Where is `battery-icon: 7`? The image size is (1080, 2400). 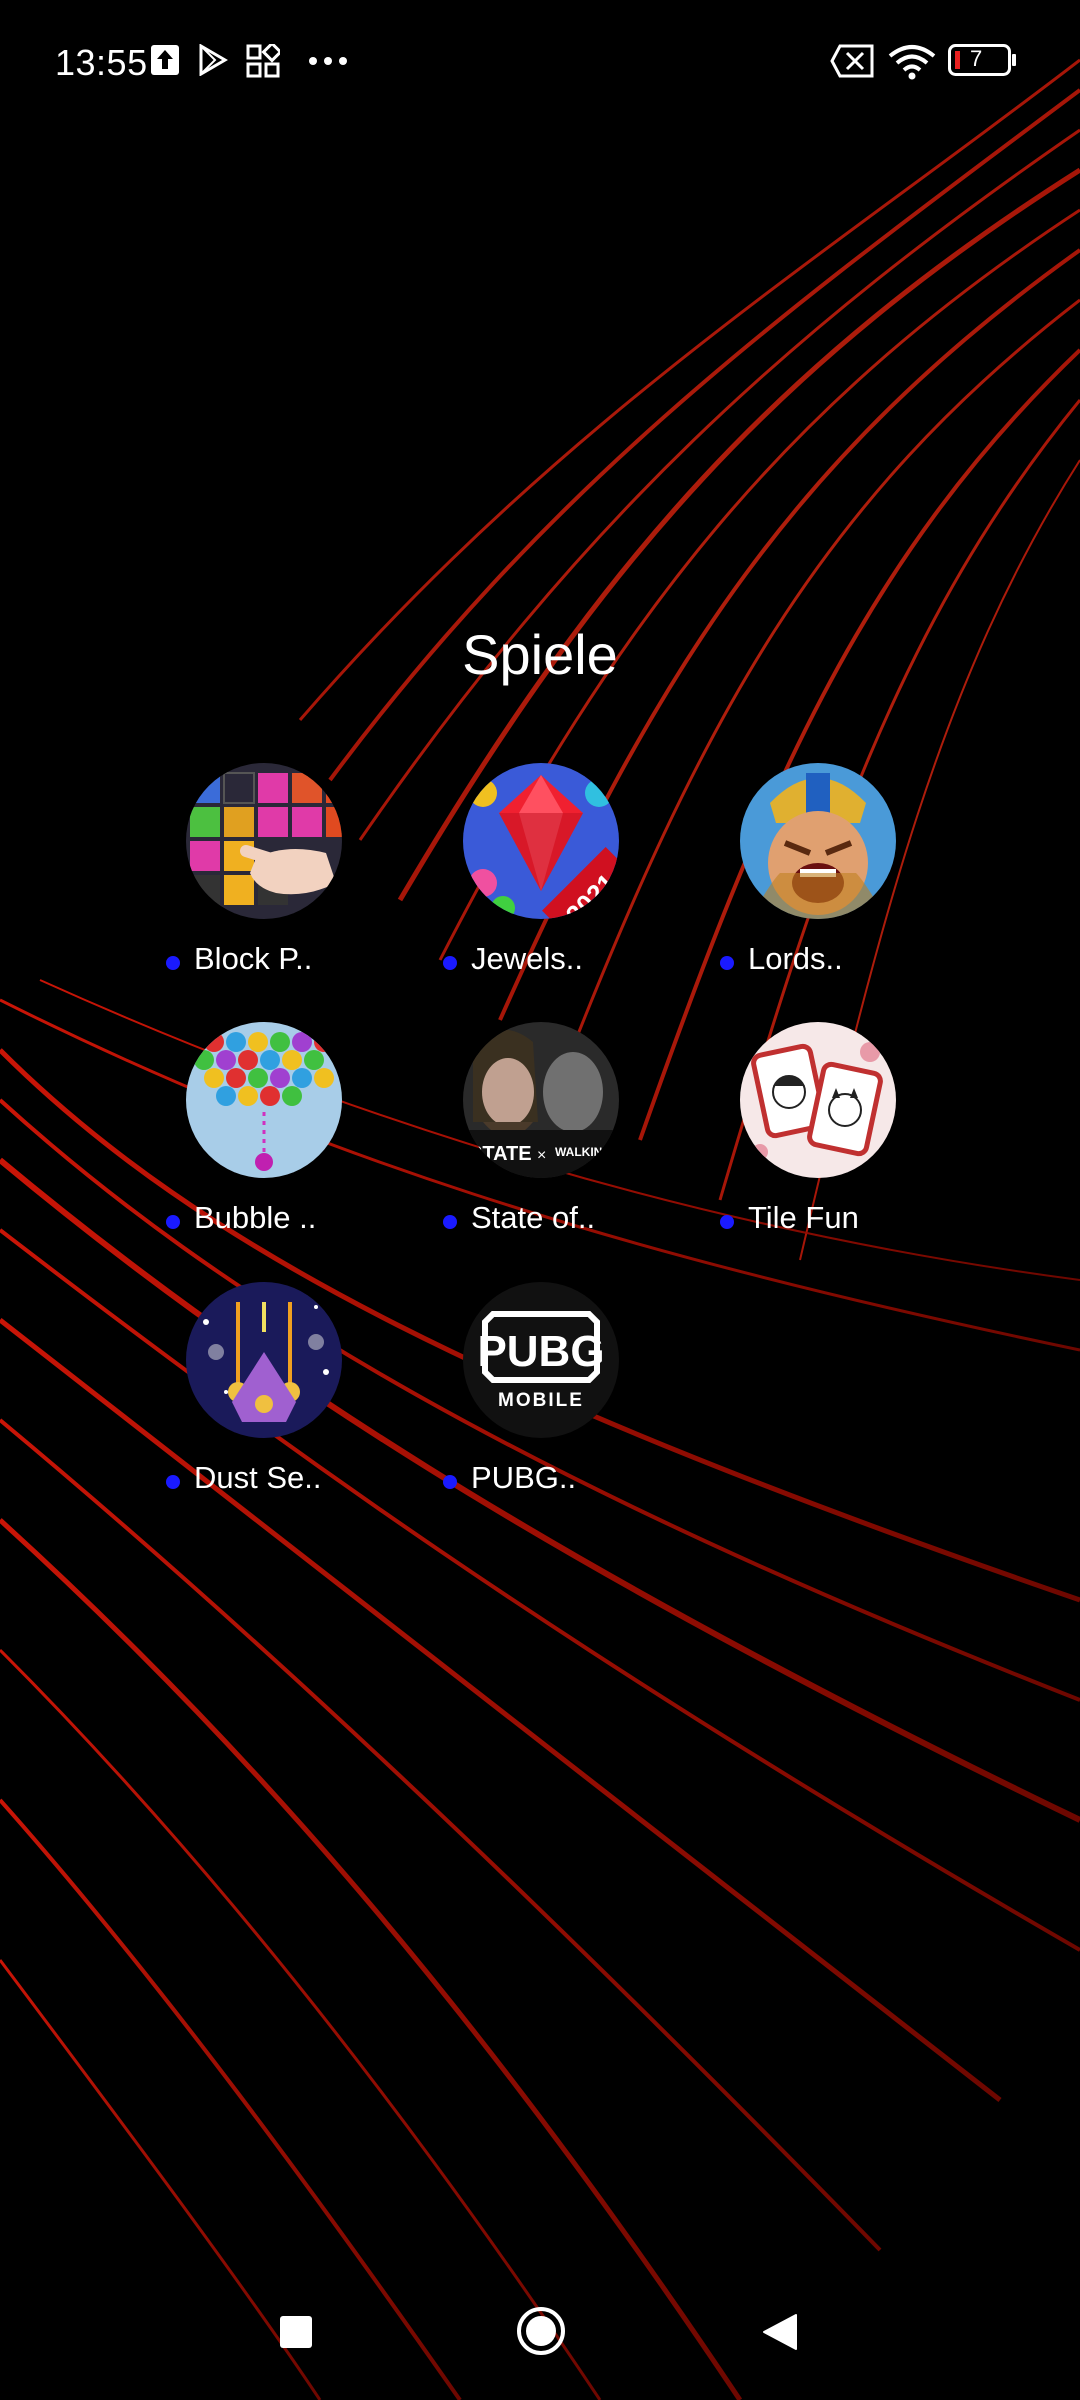
battery-icon: 7 is located at coordinates (982, 60).